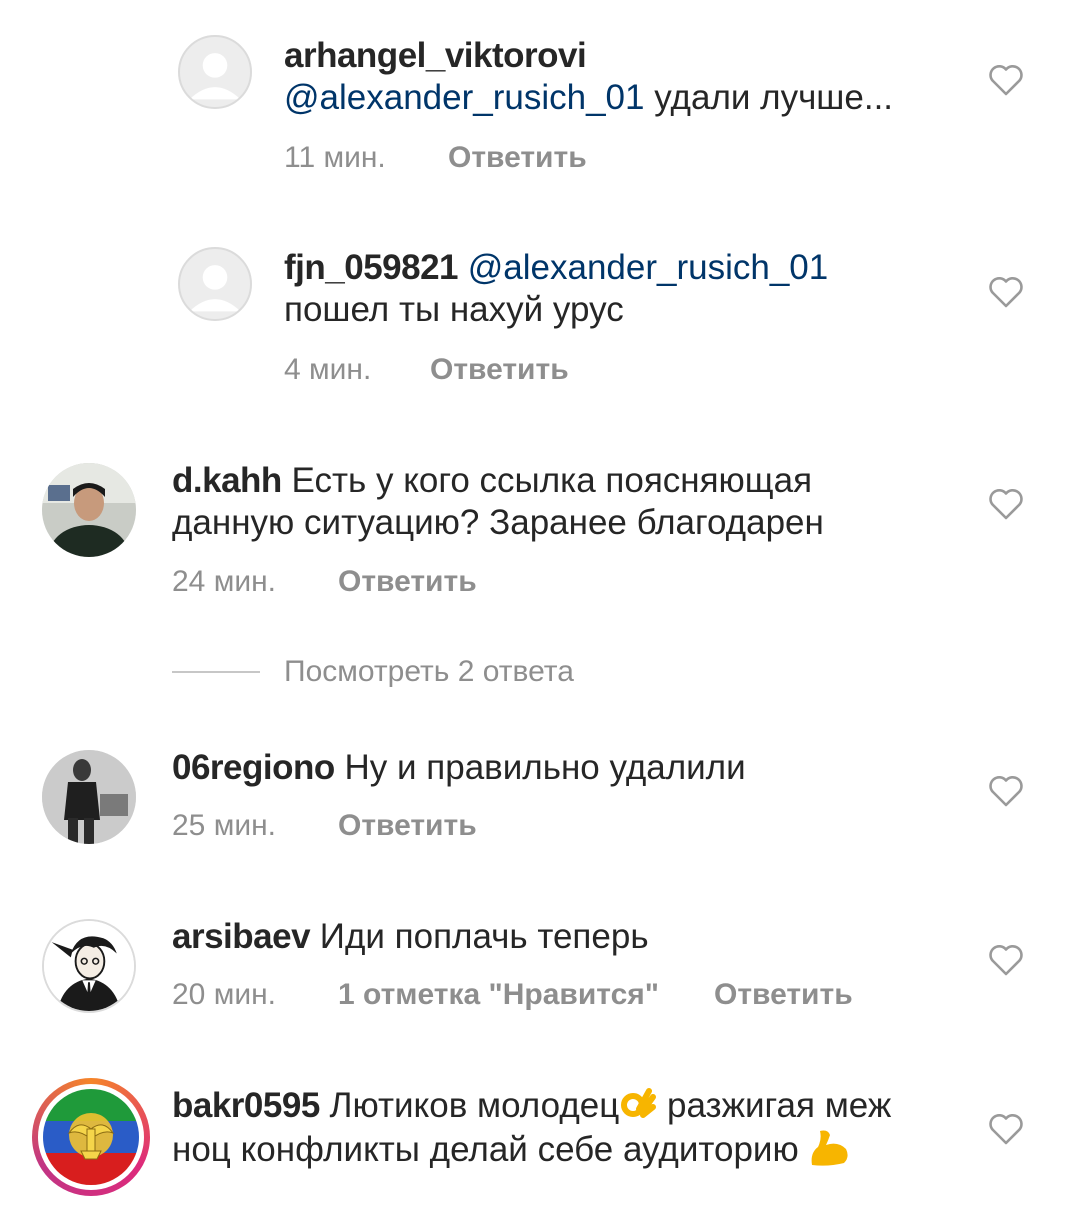 This screenshot has width=1080, height=1231. I want to click on comment-username: d.kahh, so click(227, 480).